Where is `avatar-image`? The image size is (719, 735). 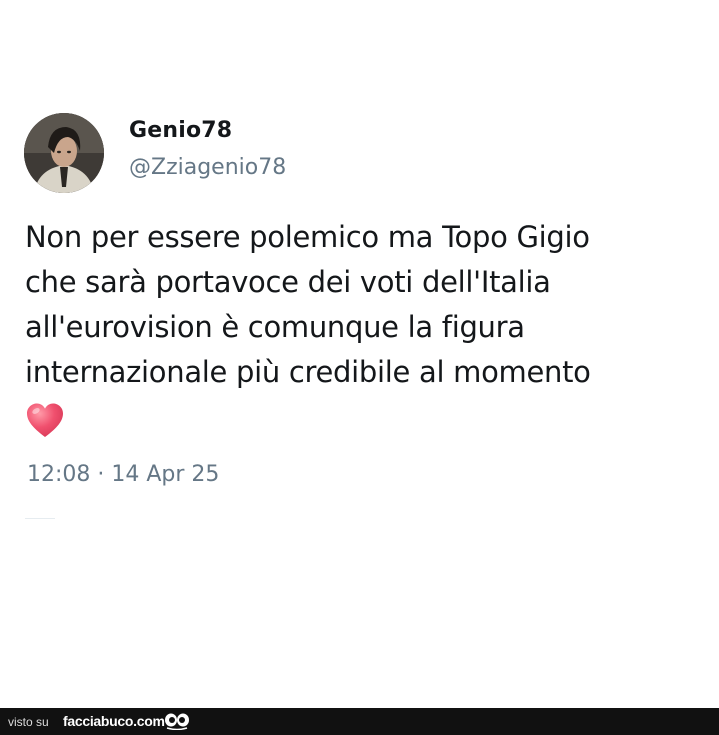
avatar-image is located at coordinates (64, 153).